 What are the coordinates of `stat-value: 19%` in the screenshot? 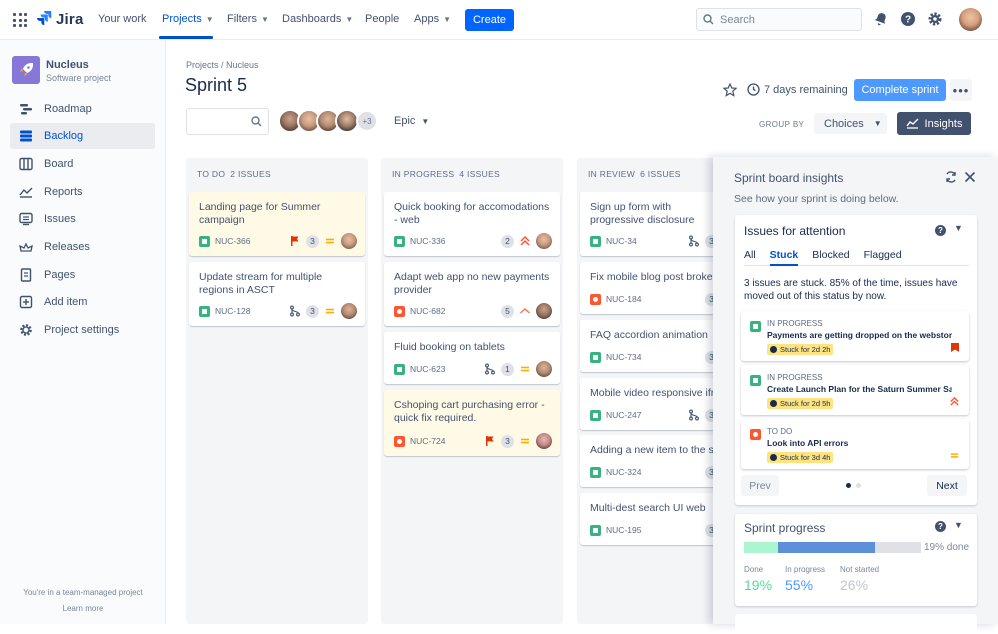 It's located at (758, 585).